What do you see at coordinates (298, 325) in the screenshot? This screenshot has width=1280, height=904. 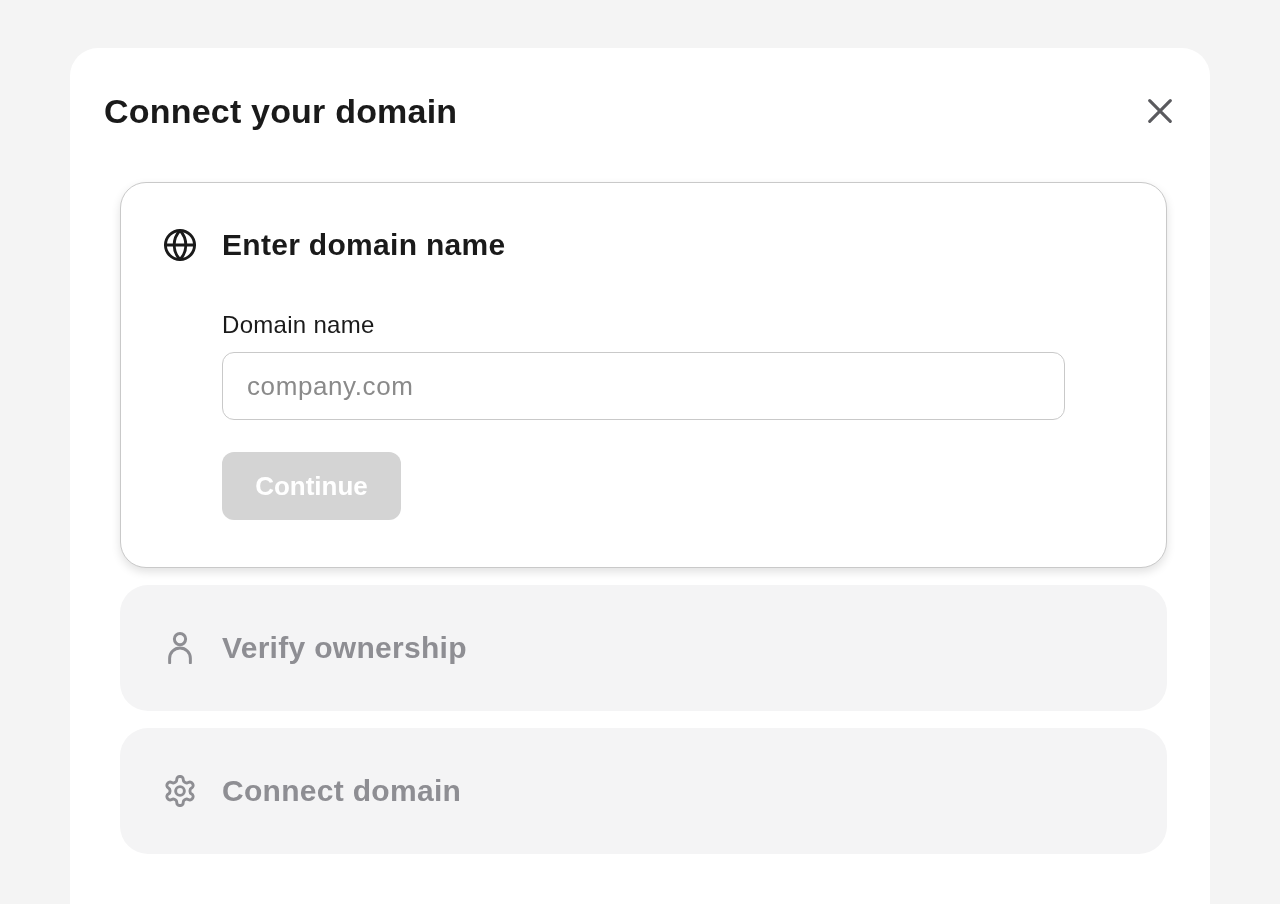 I see `field-label: Domain name` at bounding box center [298, 325].